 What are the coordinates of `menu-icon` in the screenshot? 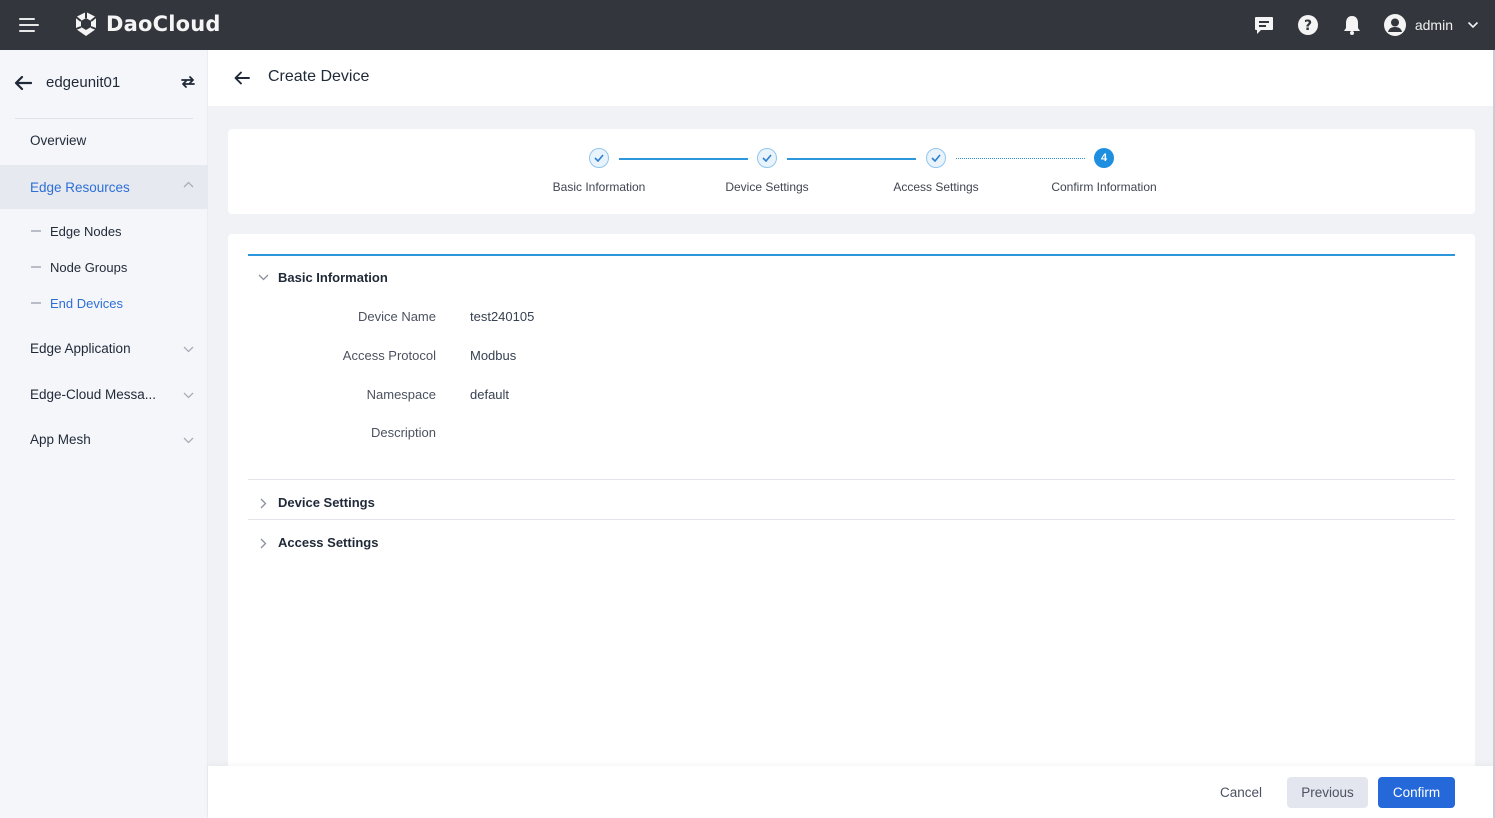 It's located at (29, 25).